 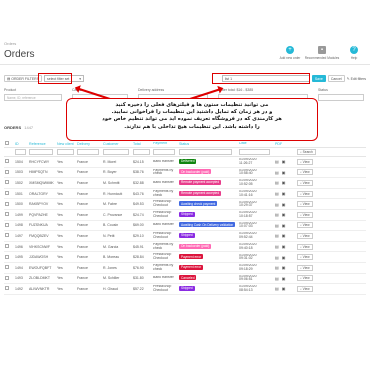 I want to click on search-button: ⌕ Search, so click(x=306, y=152).